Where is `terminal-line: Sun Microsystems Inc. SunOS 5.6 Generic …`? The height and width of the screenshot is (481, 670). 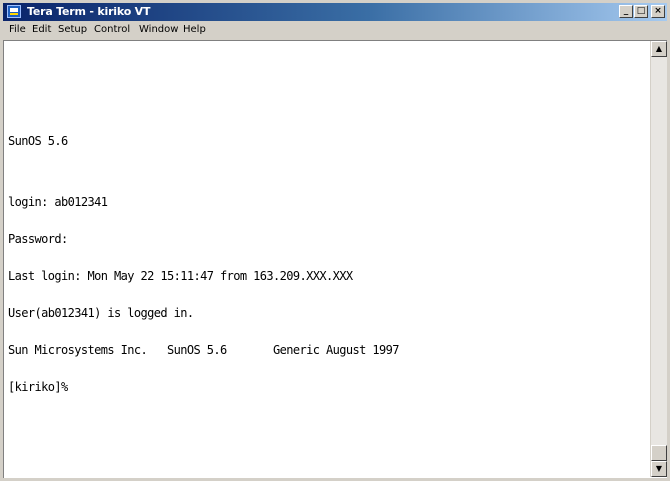 terminal-line: Sun Microsystems Inc. SunOS 5.6 Generic … is located at coordinates (203, 349).